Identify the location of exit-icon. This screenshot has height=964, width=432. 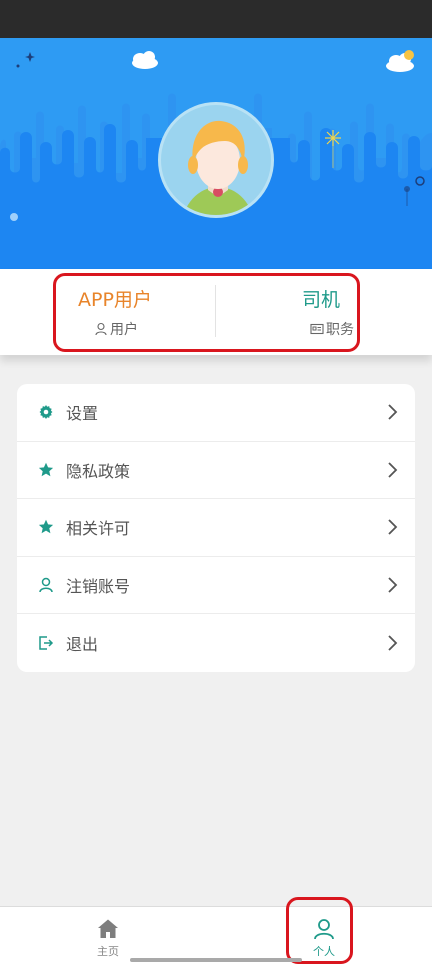
(46, 643).